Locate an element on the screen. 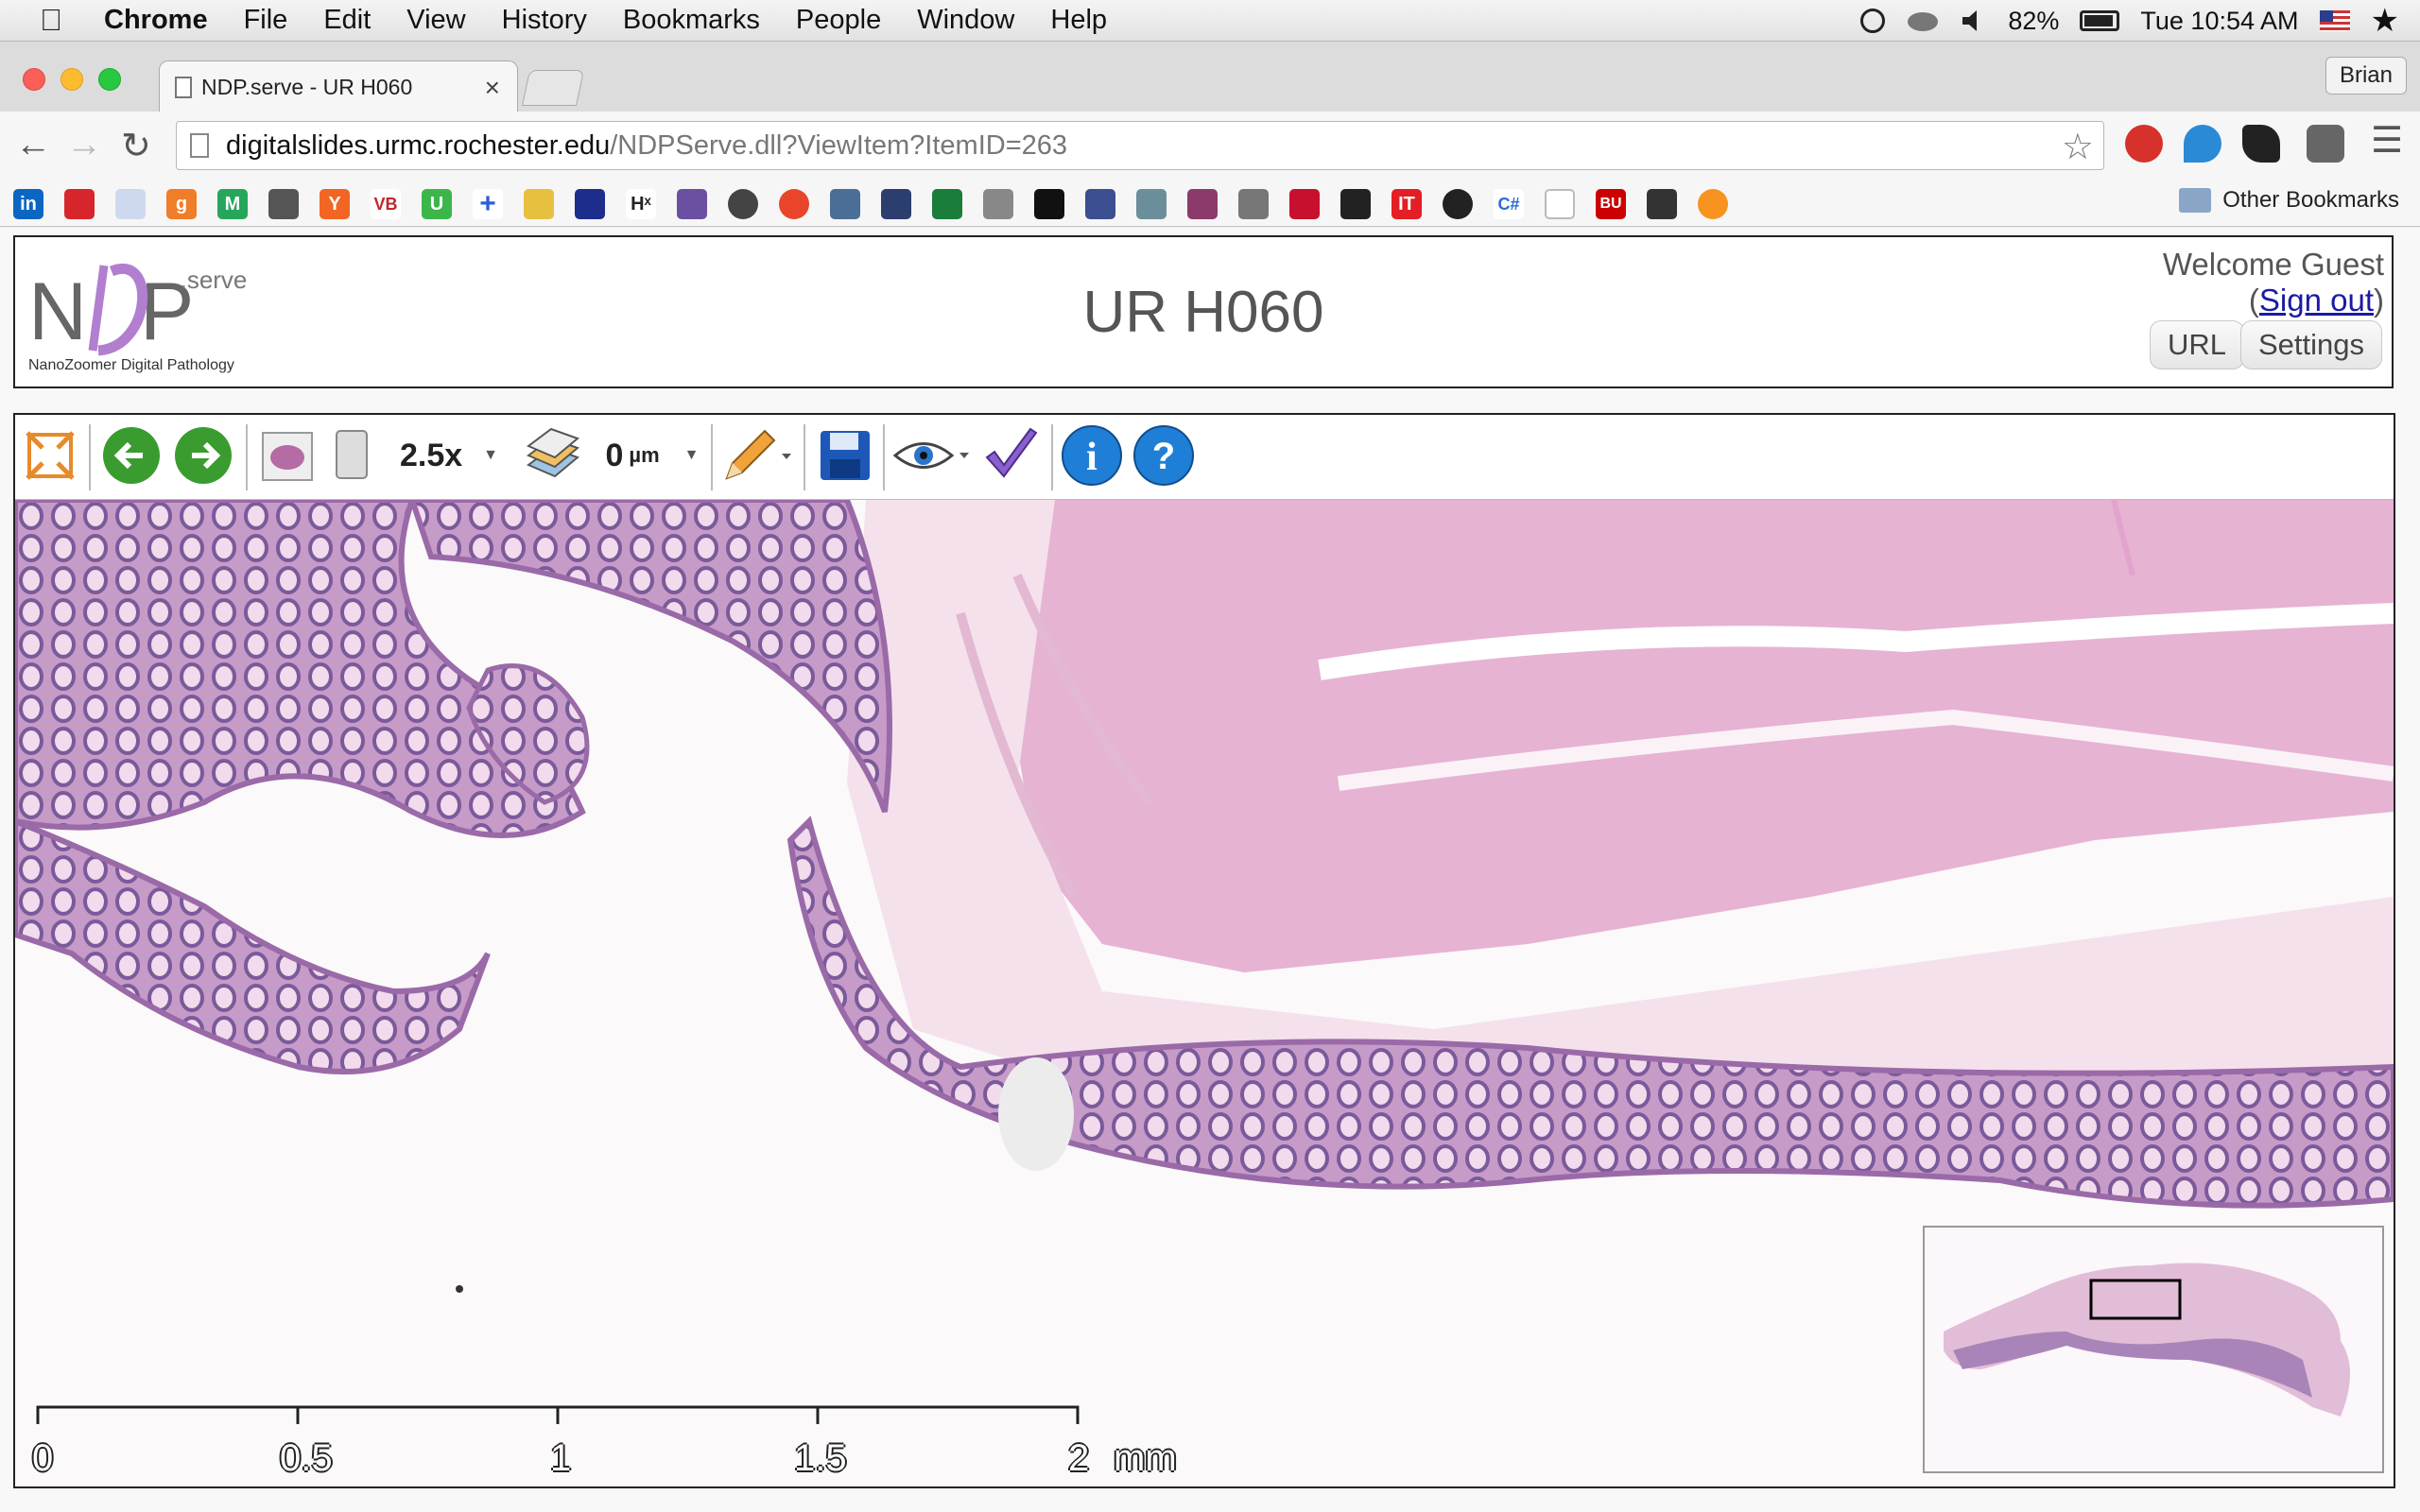 The width and height of the screenshot is (2420, 1512). view-eye-icon is located at coordinates (933, 455).